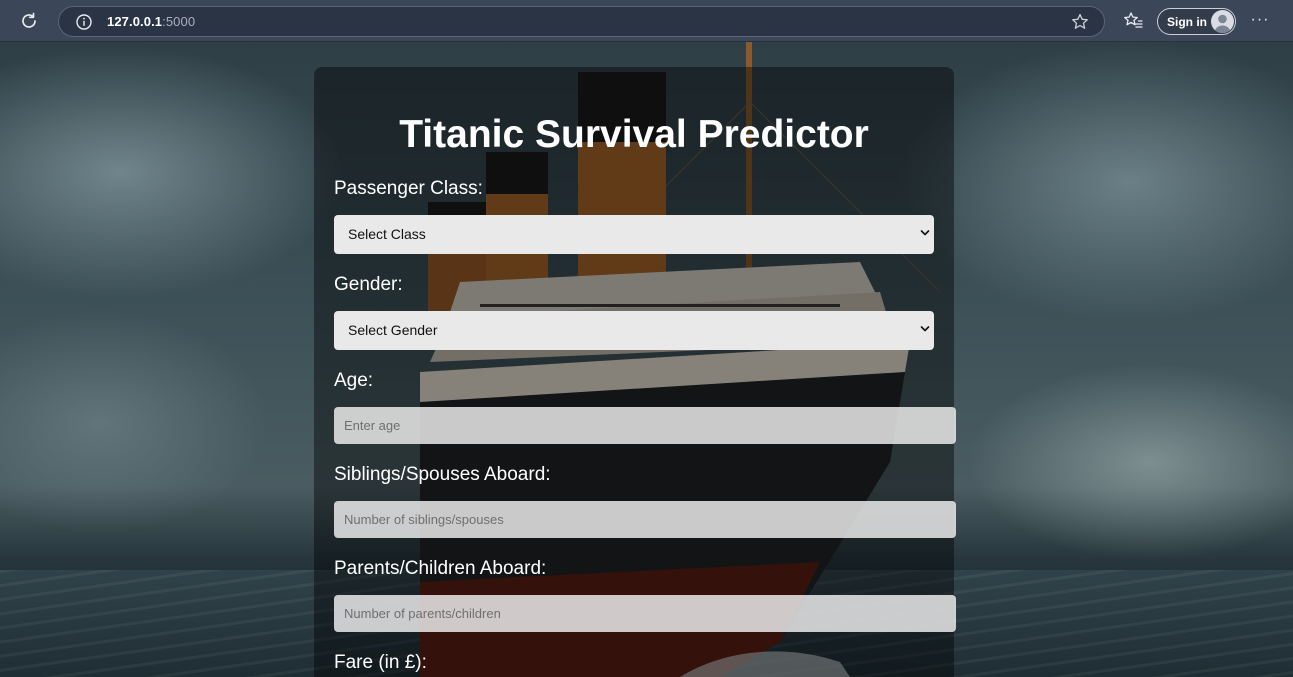 This screenshot has width=1293, height=677. Describe the element at coordinates (442, 474) in the screenshot. I see `siblings-spouses-label: Siblings/Spouses Aboard:` at that location.